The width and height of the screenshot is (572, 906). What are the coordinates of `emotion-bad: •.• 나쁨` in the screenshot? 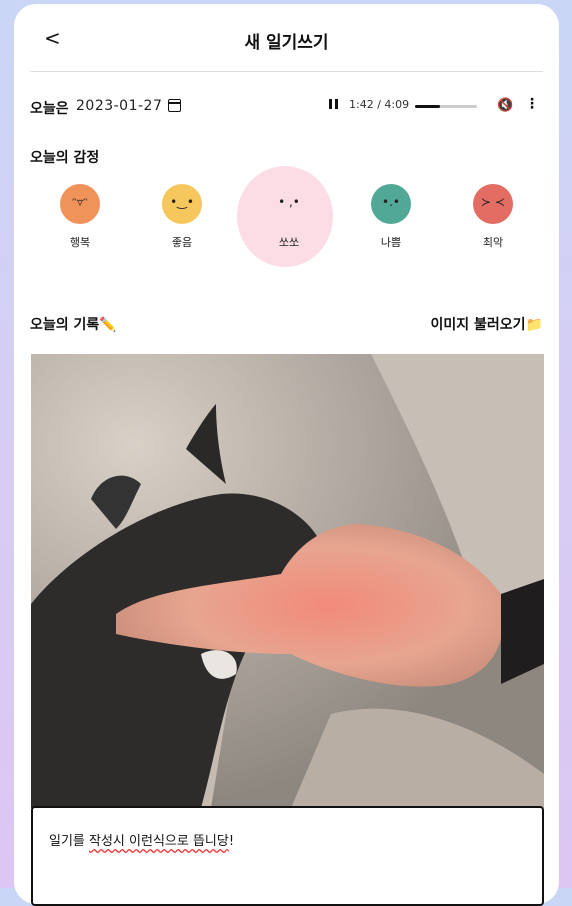 It's located at (391, 219).